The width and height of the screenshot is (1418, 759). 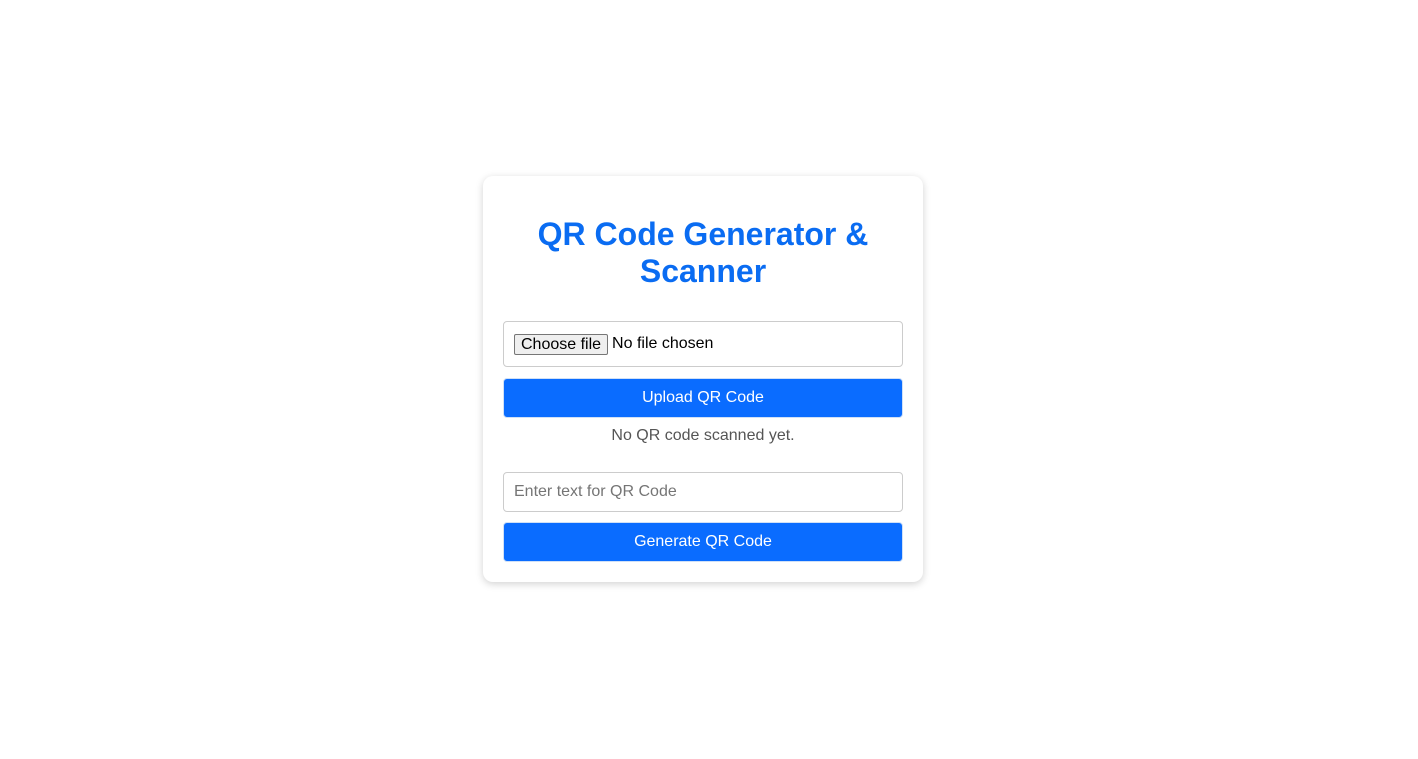 What do you see at coordinates (561, 344) in the screenshot?
I see `choose-file-button: Choose file` at bounding box center [561, 344].